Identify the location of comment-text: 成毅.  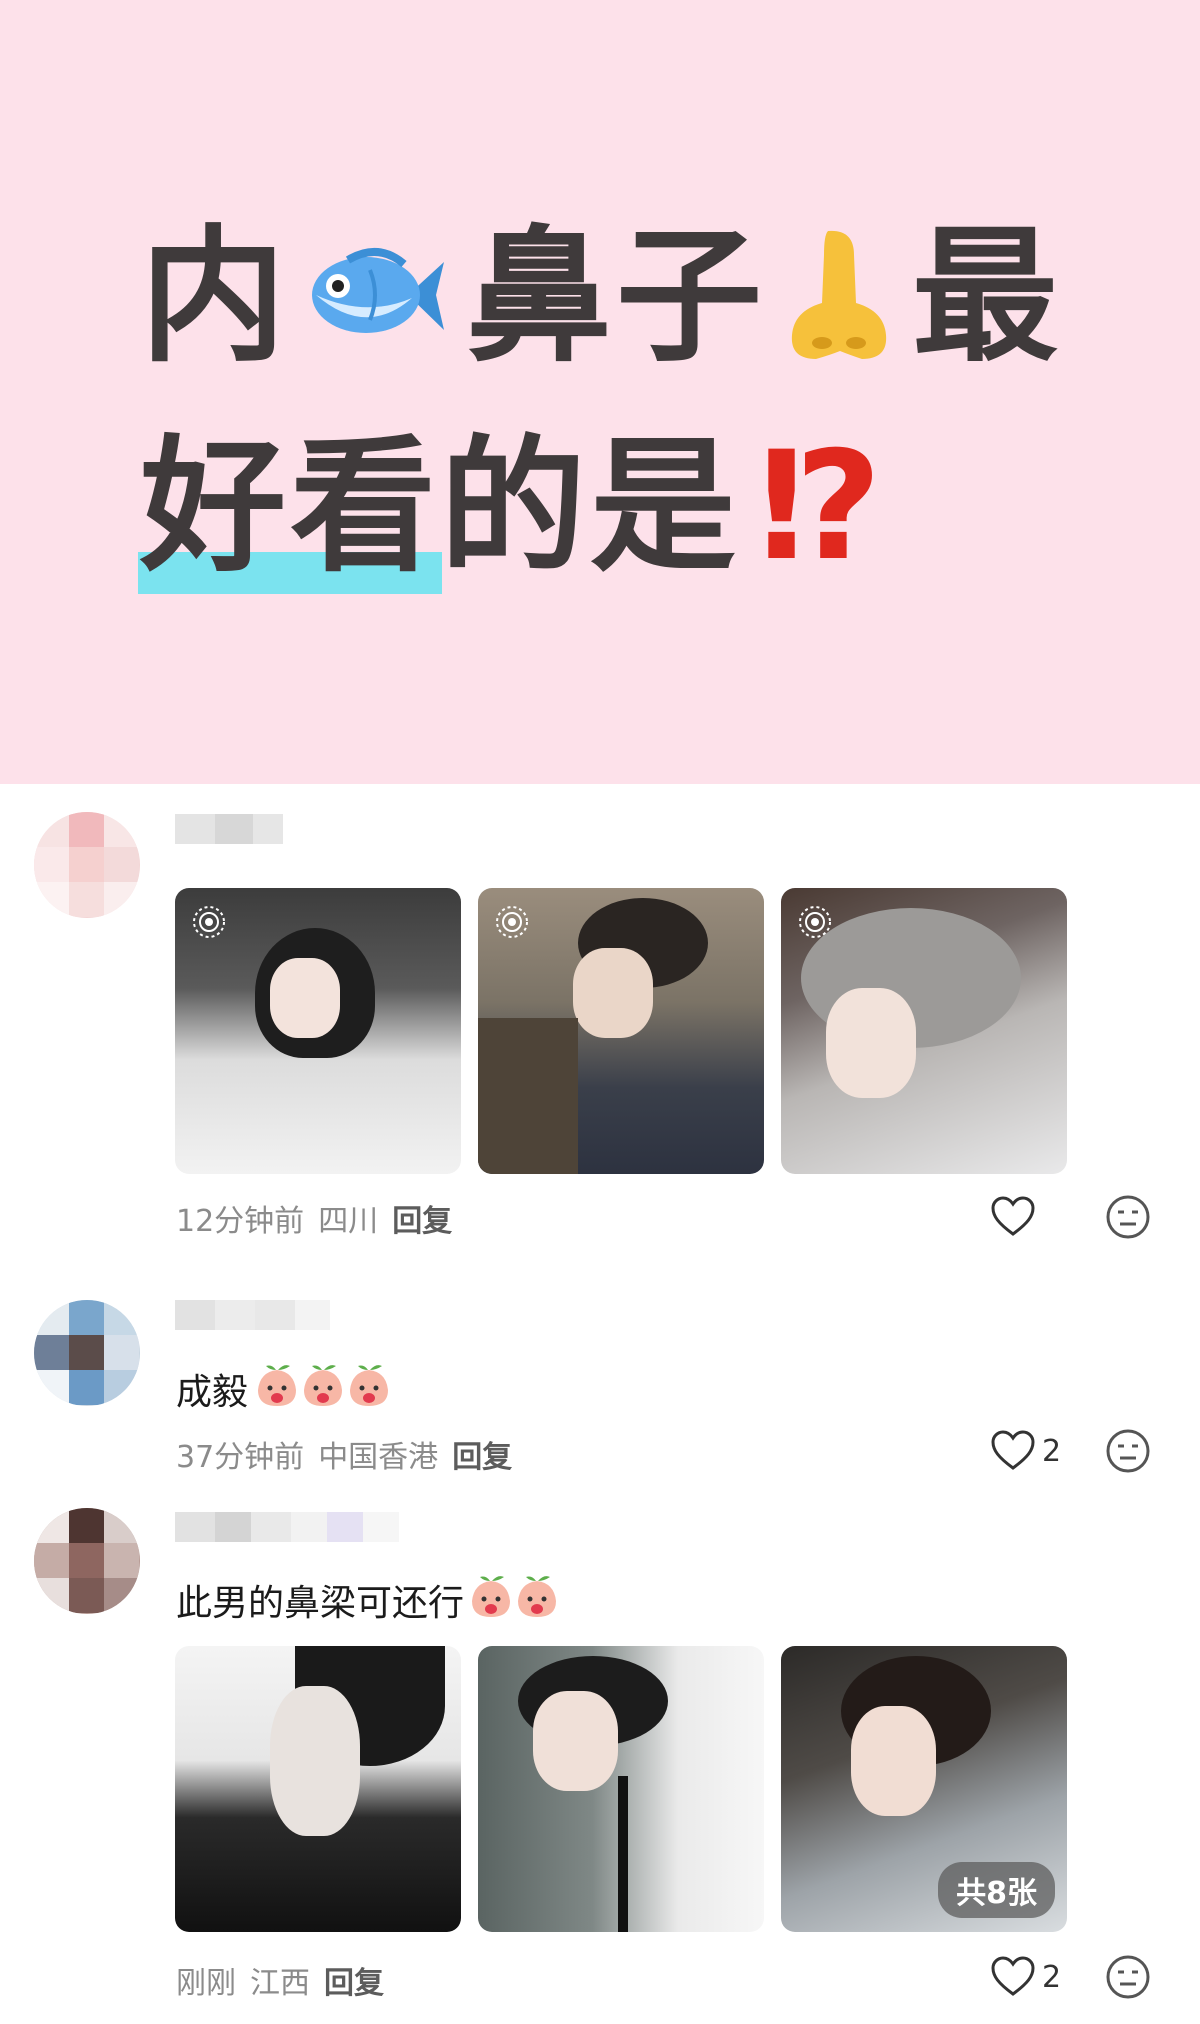
(284, 1389).